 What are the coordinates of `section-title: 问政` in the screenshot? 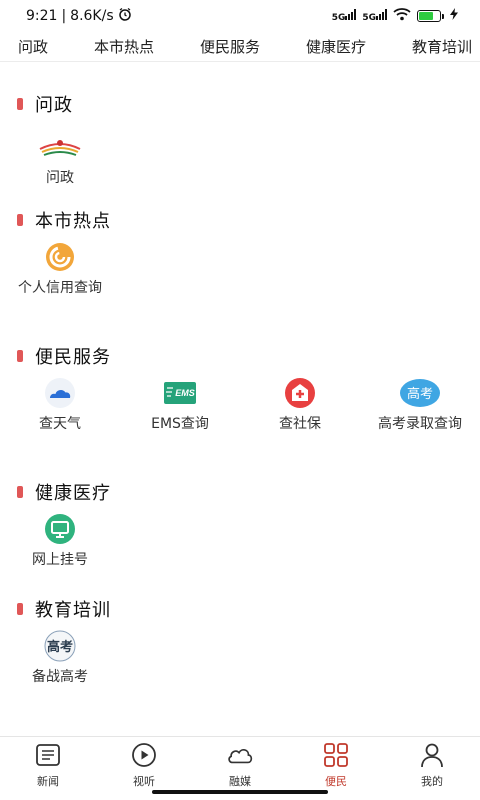 It's located at (54, 105).